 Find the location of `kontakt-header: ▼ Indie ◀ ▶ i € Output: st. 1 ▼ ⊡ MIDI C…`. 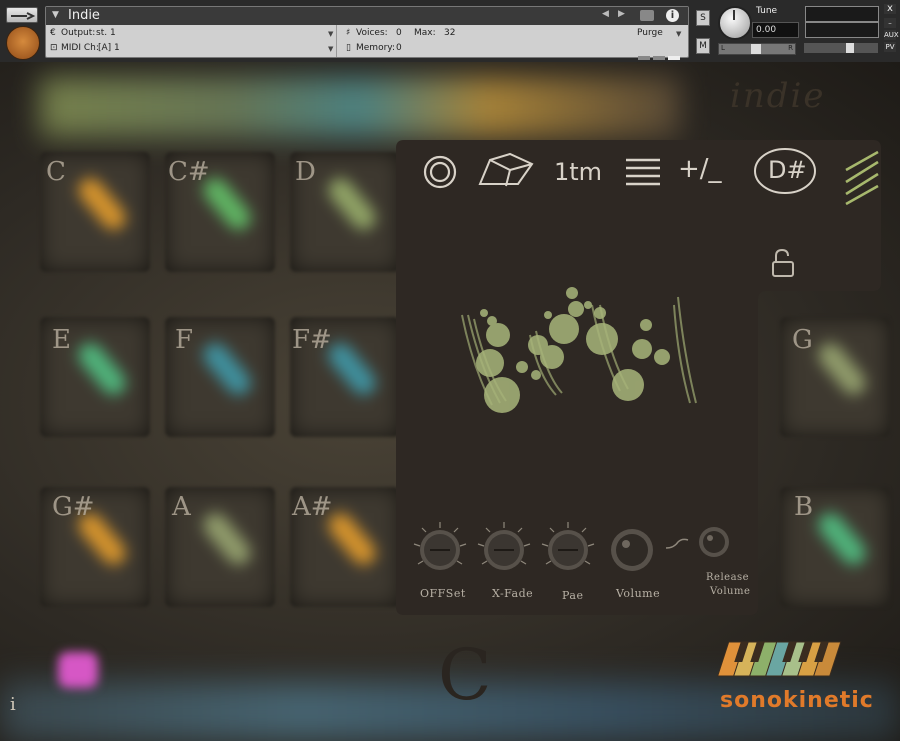

kontakt-header: ▼ Indie ◀ ▶ i € Output: st. 1 ▼ ⊡ MIDI C… is located at coordinates (450, 31).